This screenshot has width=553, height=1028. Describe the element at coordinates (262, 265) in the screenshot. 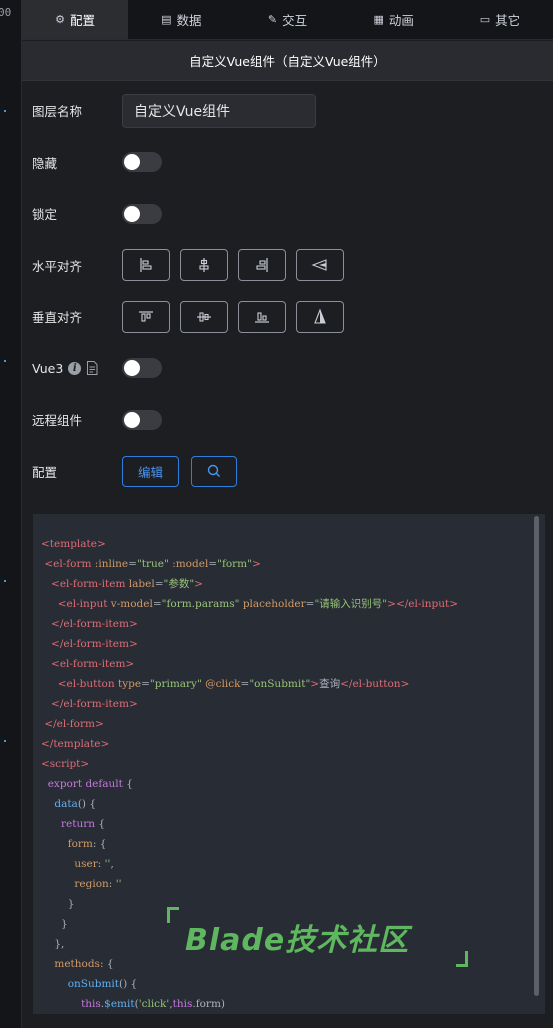

I see `align-right-button` at that location.